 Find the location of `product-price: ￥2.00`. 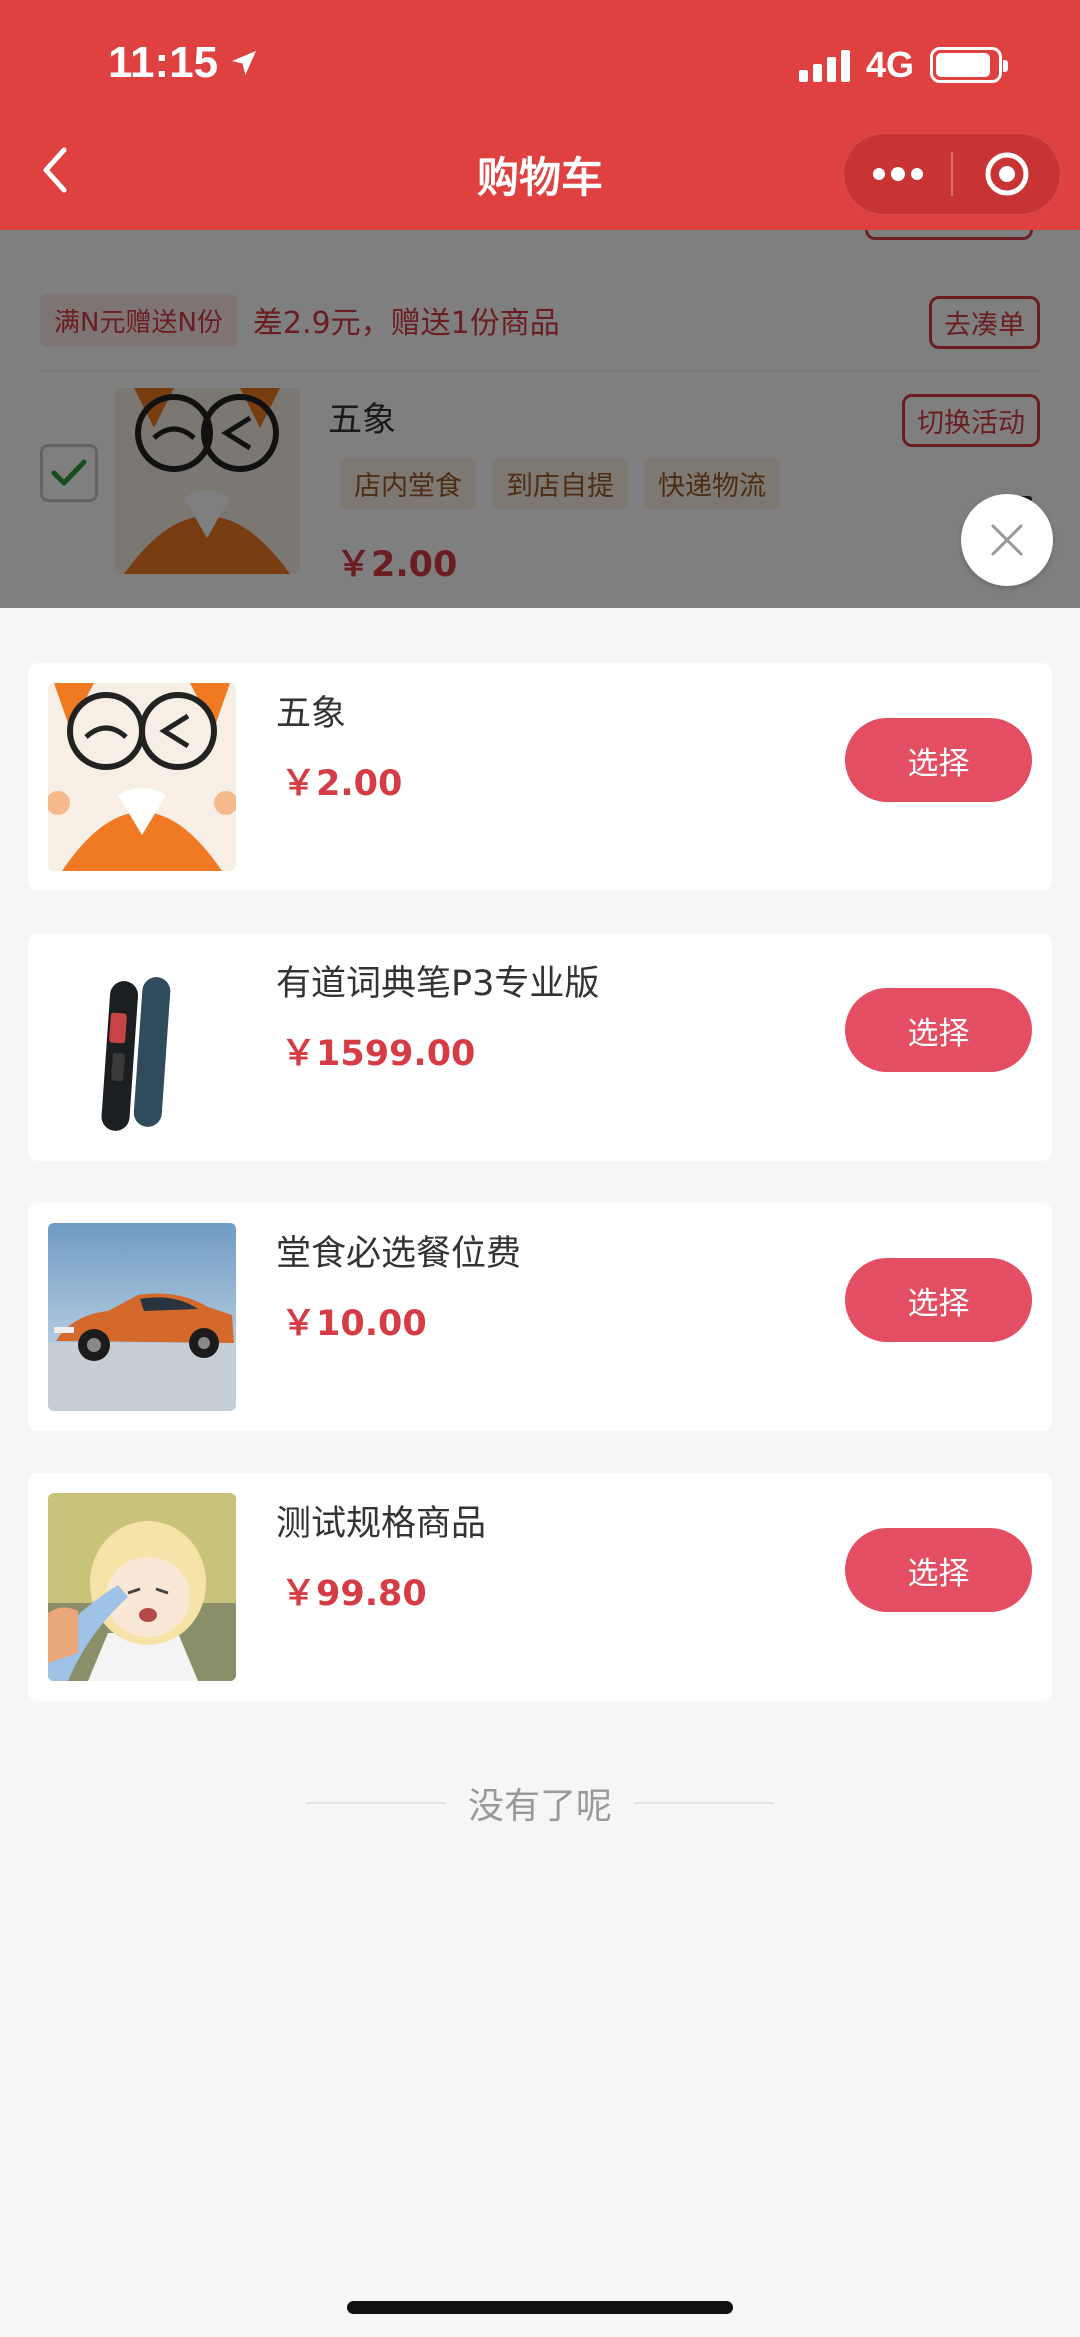

product-price: ￥2.00 is located at coordinates (342, 784).